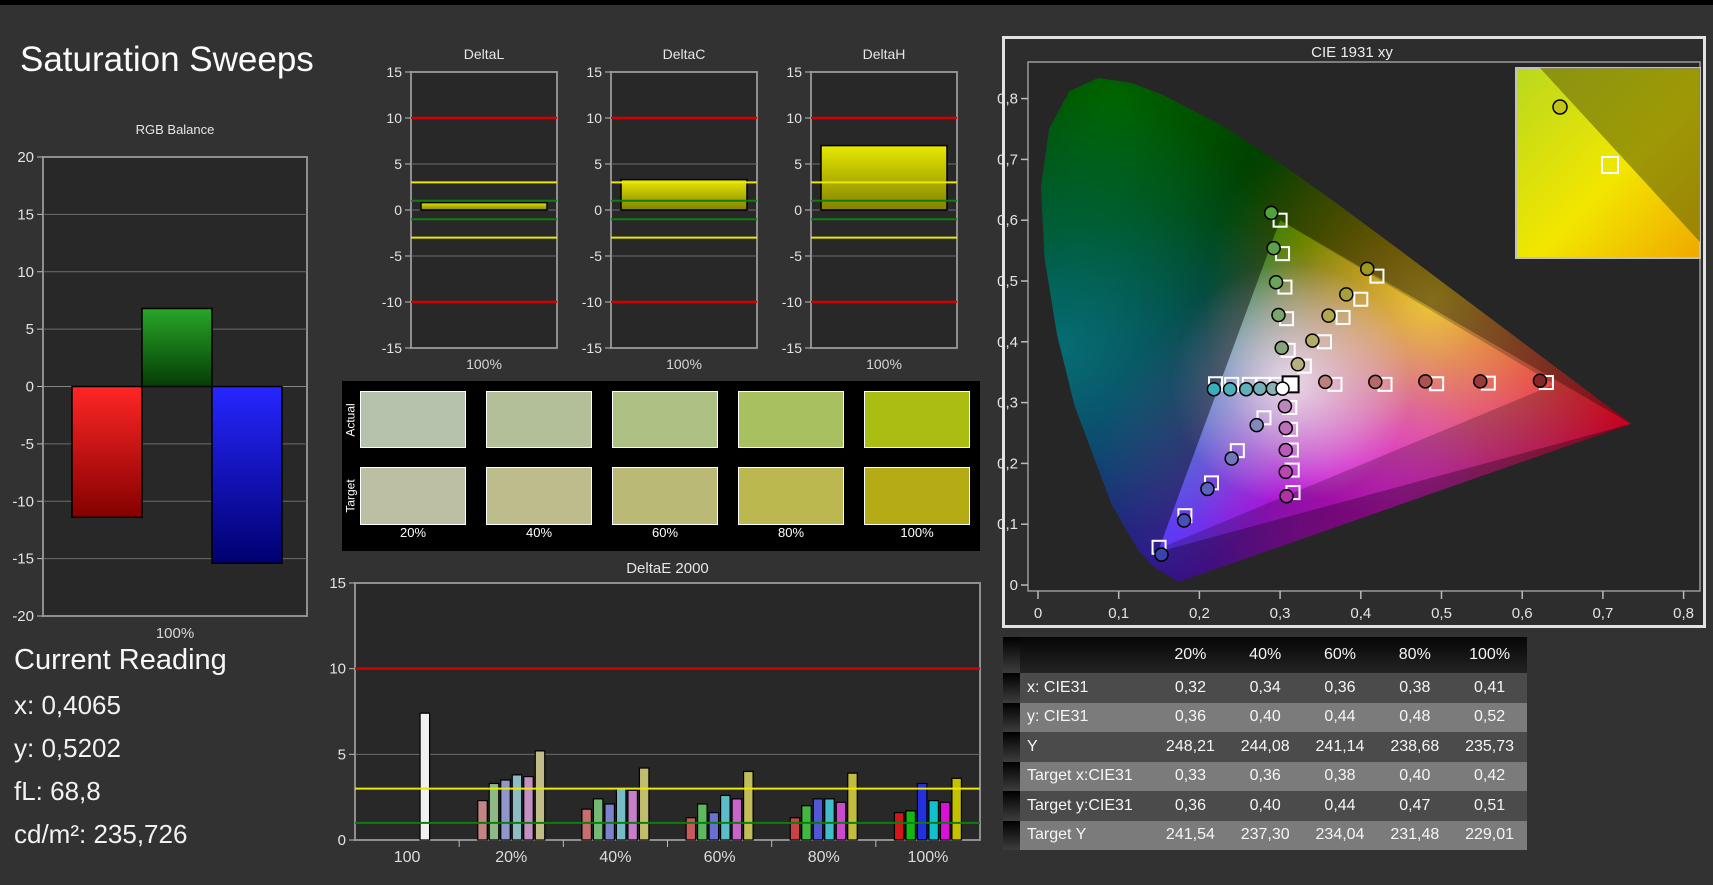  I want to click on table-value-cell: 0,33, so click(1190, 776).